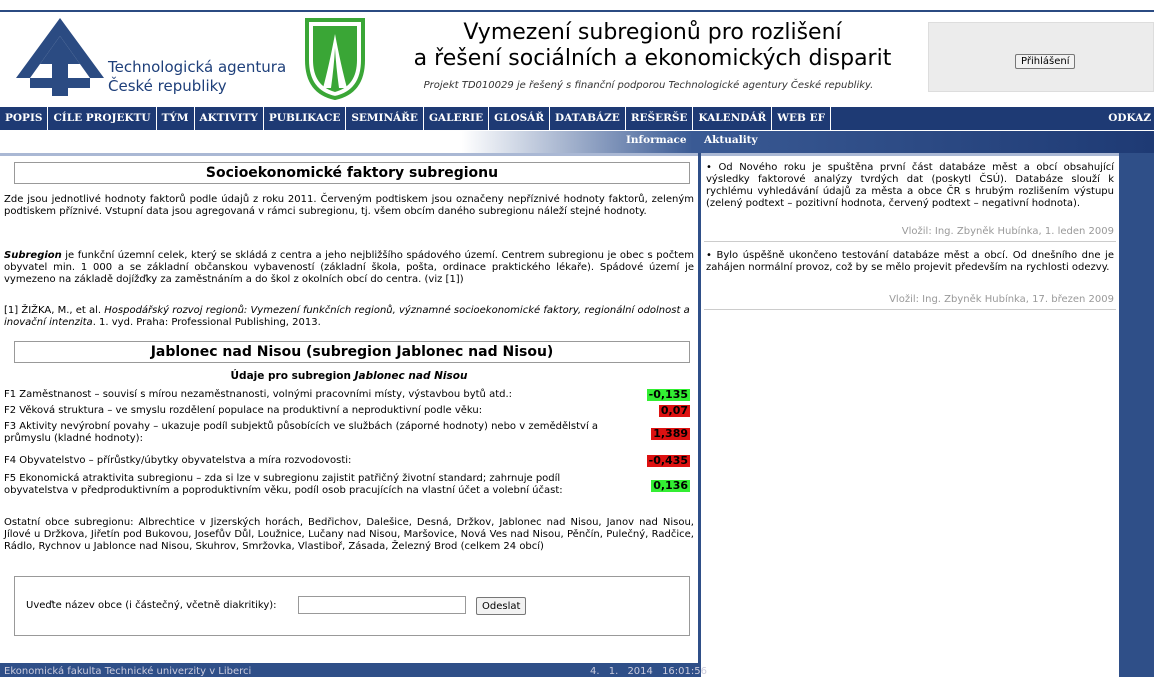 The height and width of the screenshot is (677, 1154). What do you see at coordinates (292, 376) in the screenshot?
I see `data-title-prefix: Údaje pro subregion` at bounding box center [292, 376].